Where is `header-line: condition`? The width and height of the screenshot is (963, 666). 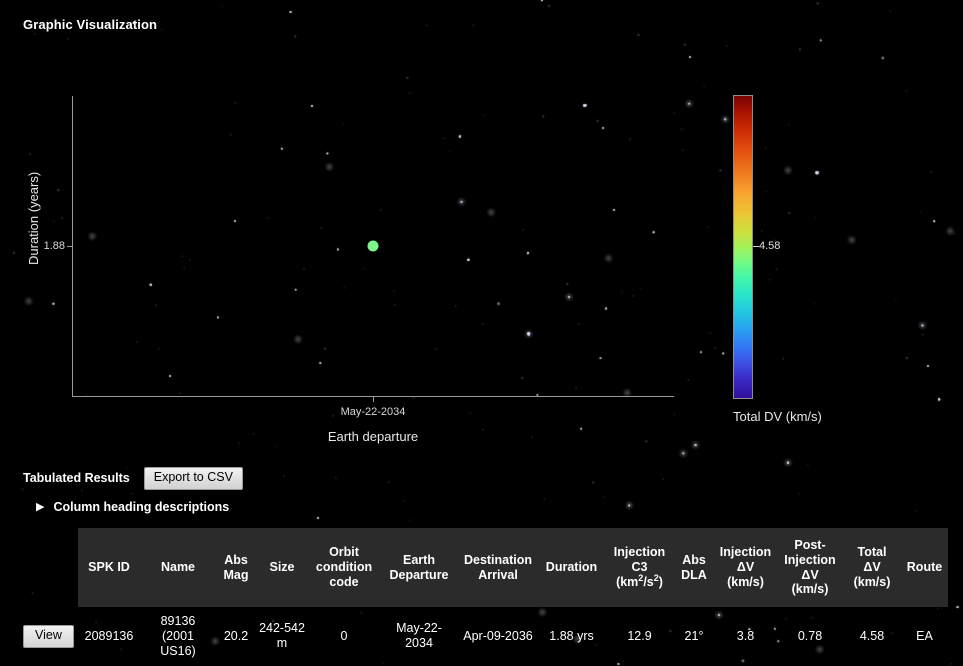
header-line: condition is located at coordinates (344, 567).